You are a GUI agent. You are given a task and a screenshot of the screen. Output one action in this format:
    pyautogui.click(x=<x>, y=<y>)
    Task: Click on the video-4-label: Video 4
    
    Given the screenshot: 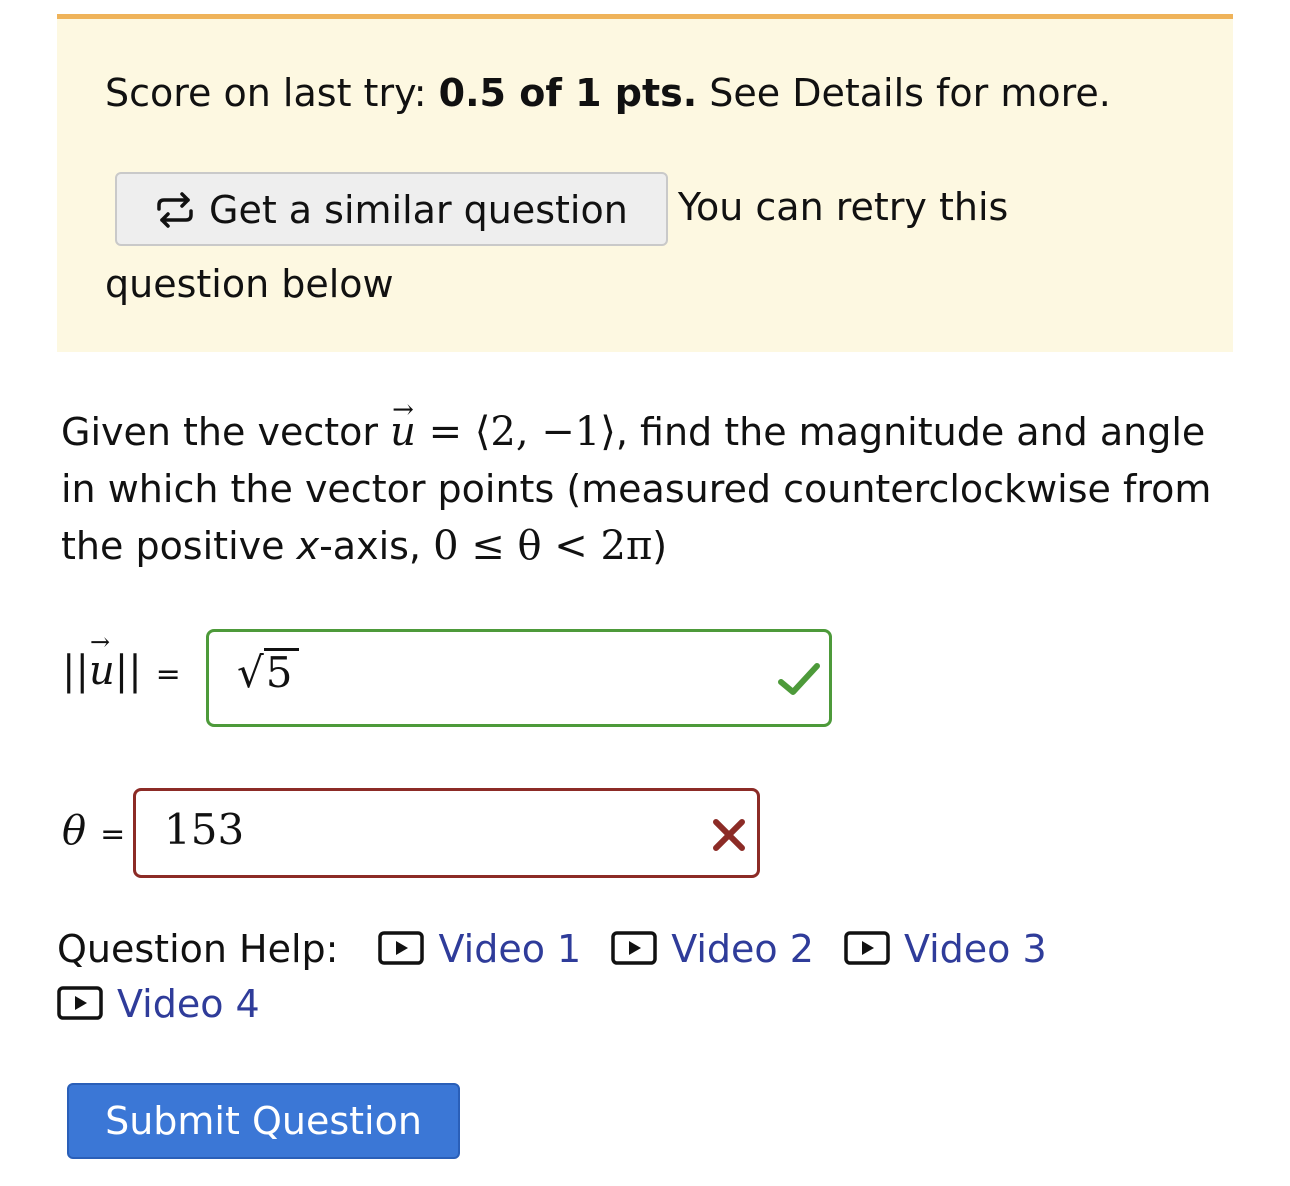 What is the action you would take?
    pyautogui.click(x=188, y=1004)
    